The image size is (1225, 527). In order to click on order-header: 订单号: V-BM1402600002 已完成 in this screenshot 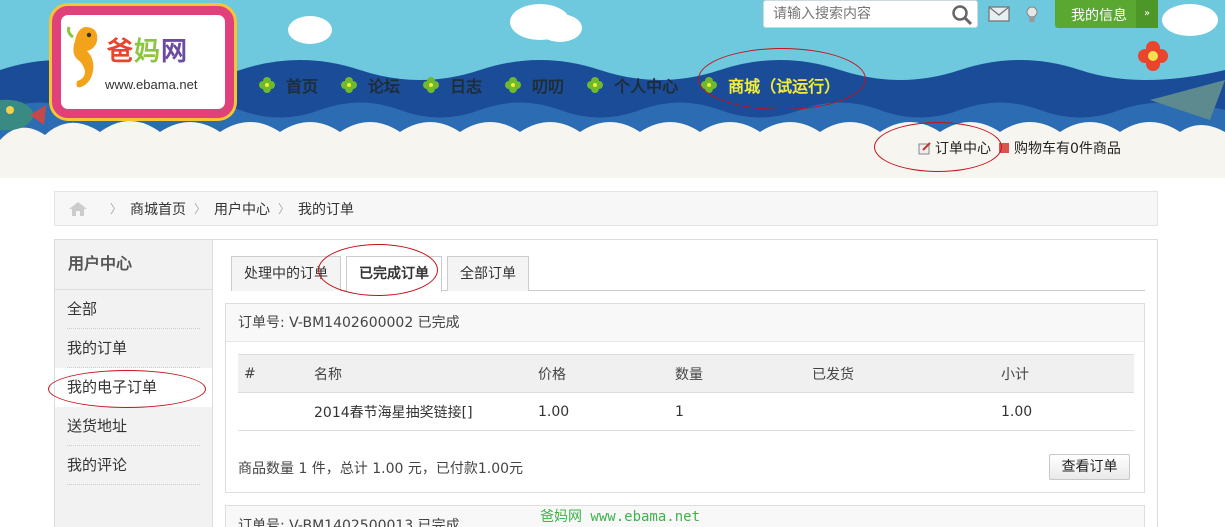, I will do `click(685, 323)`.